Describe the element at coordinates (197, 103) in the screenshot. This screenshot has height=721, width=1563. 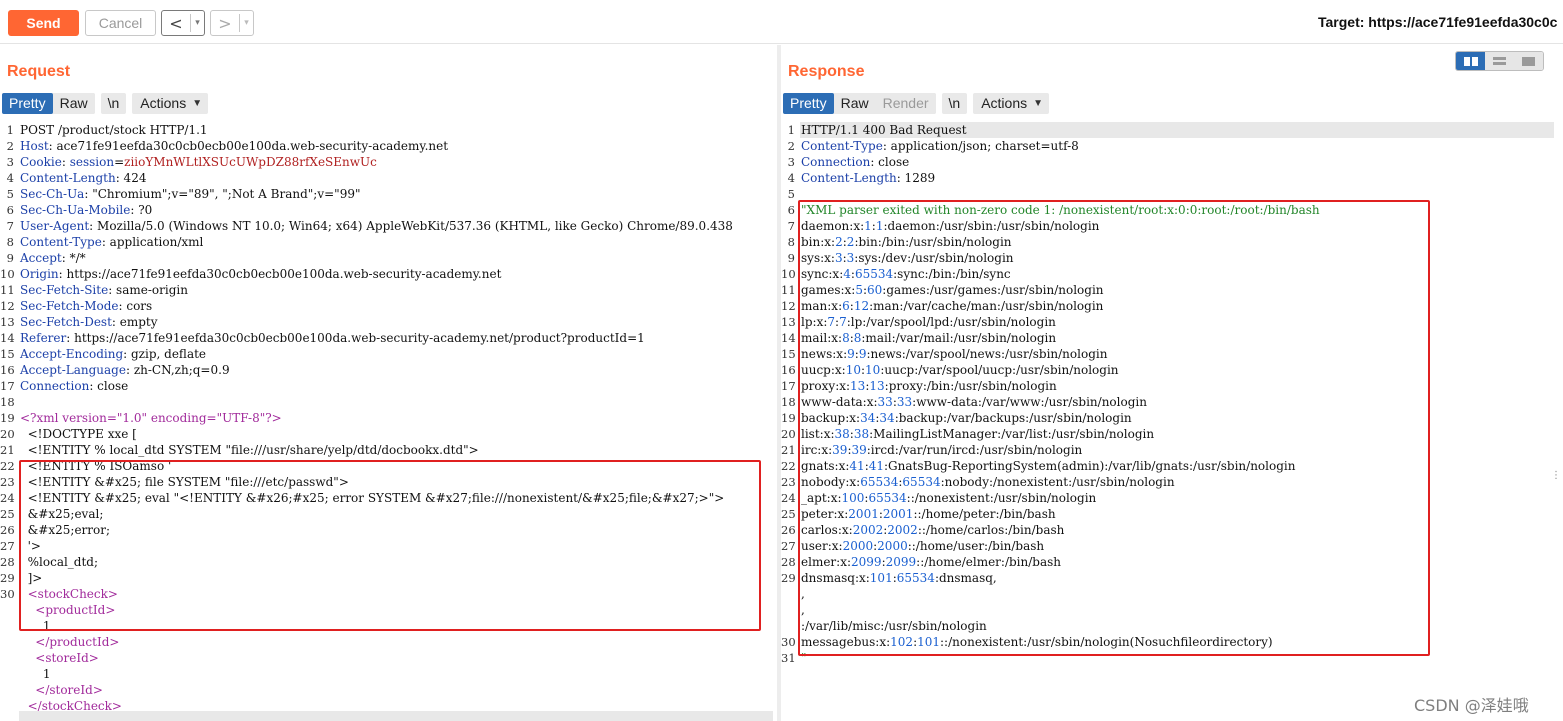
I see `chevron-down-icon: ▼` at that location.